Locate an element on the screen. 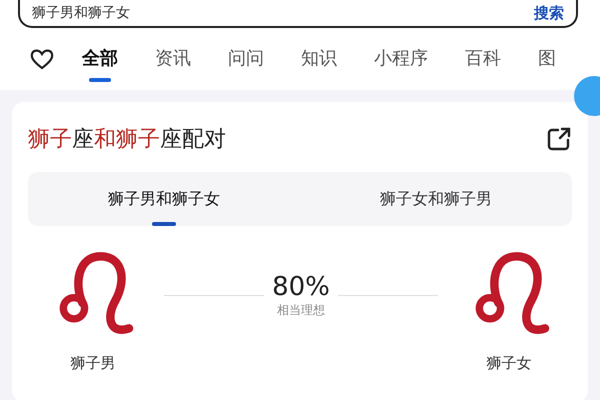 This screenshot has height=400, width=600. card-title: 狮子座和狮子座配对 is located at coordinates (127, 140).